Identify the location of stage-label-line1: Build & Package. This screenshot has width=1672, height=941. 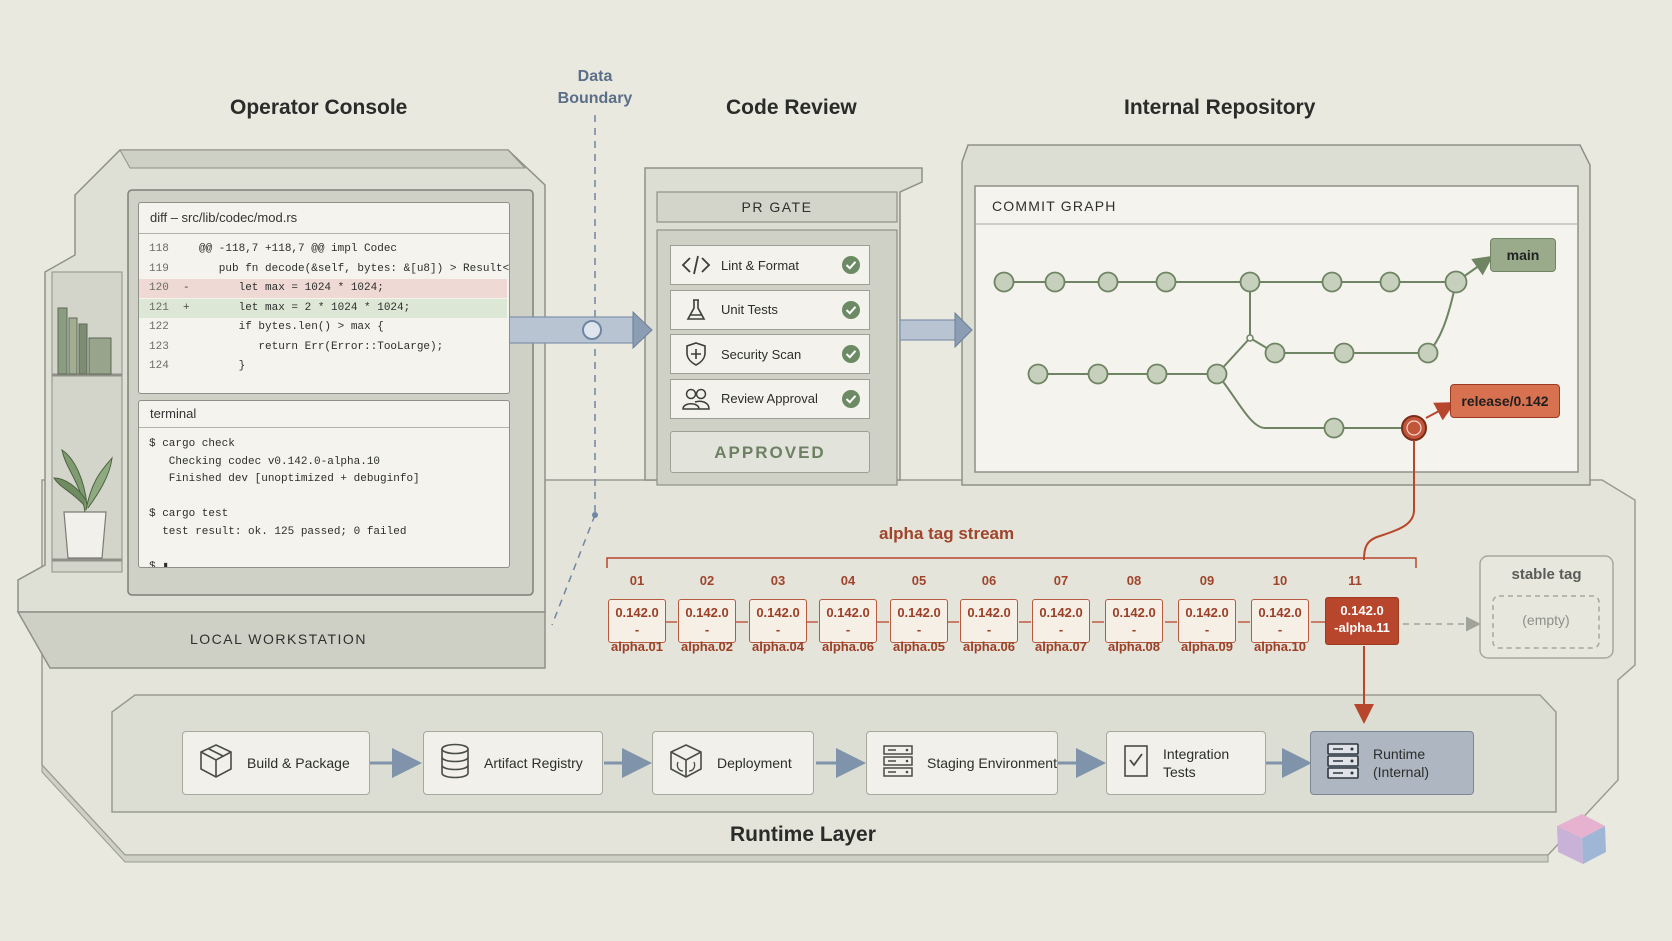
(298, 763).